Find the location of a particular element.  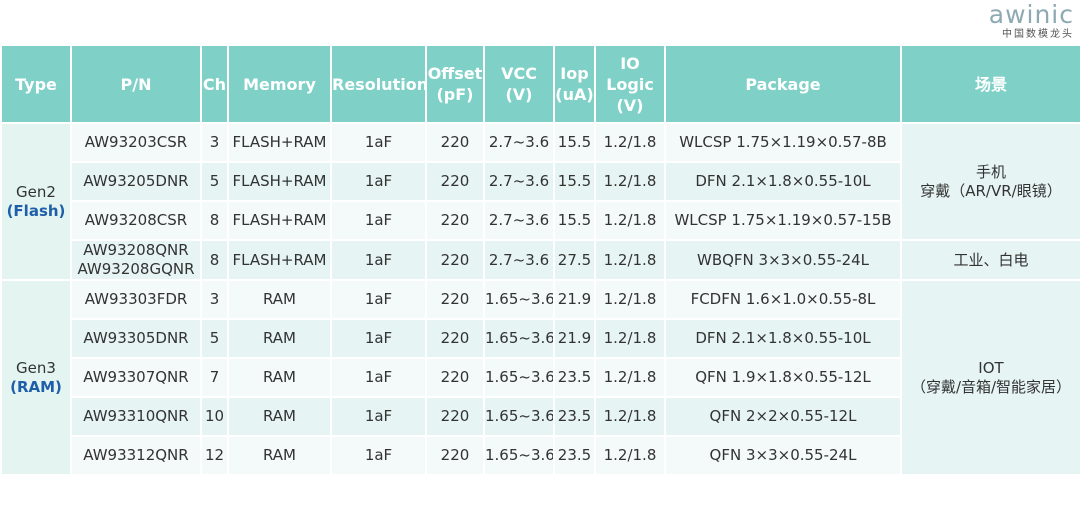

header-ch: Ch is located at coordinates (214, 84).